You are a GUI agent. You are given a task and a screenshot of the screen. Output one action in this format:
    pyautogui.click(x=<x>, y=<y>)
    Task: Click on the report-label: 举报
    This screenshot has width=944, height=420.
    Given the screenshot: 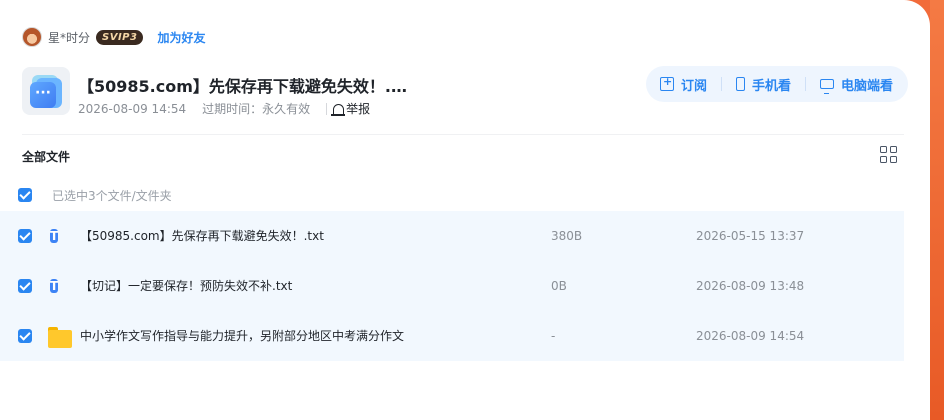 What is the action you would take?
    pyautogui.click(x=358, y=109)
    